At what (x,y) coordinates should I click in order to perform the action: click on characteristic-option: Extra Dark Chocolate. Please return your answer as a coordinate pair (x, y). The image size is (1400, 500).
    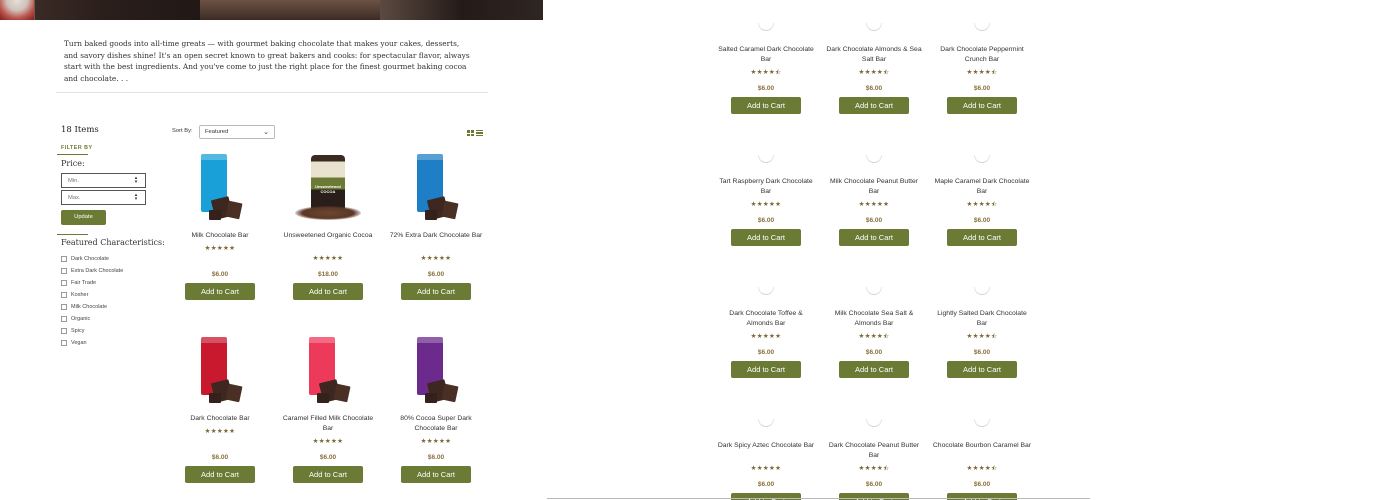
    Looking at the image, I should click on (92, 271).